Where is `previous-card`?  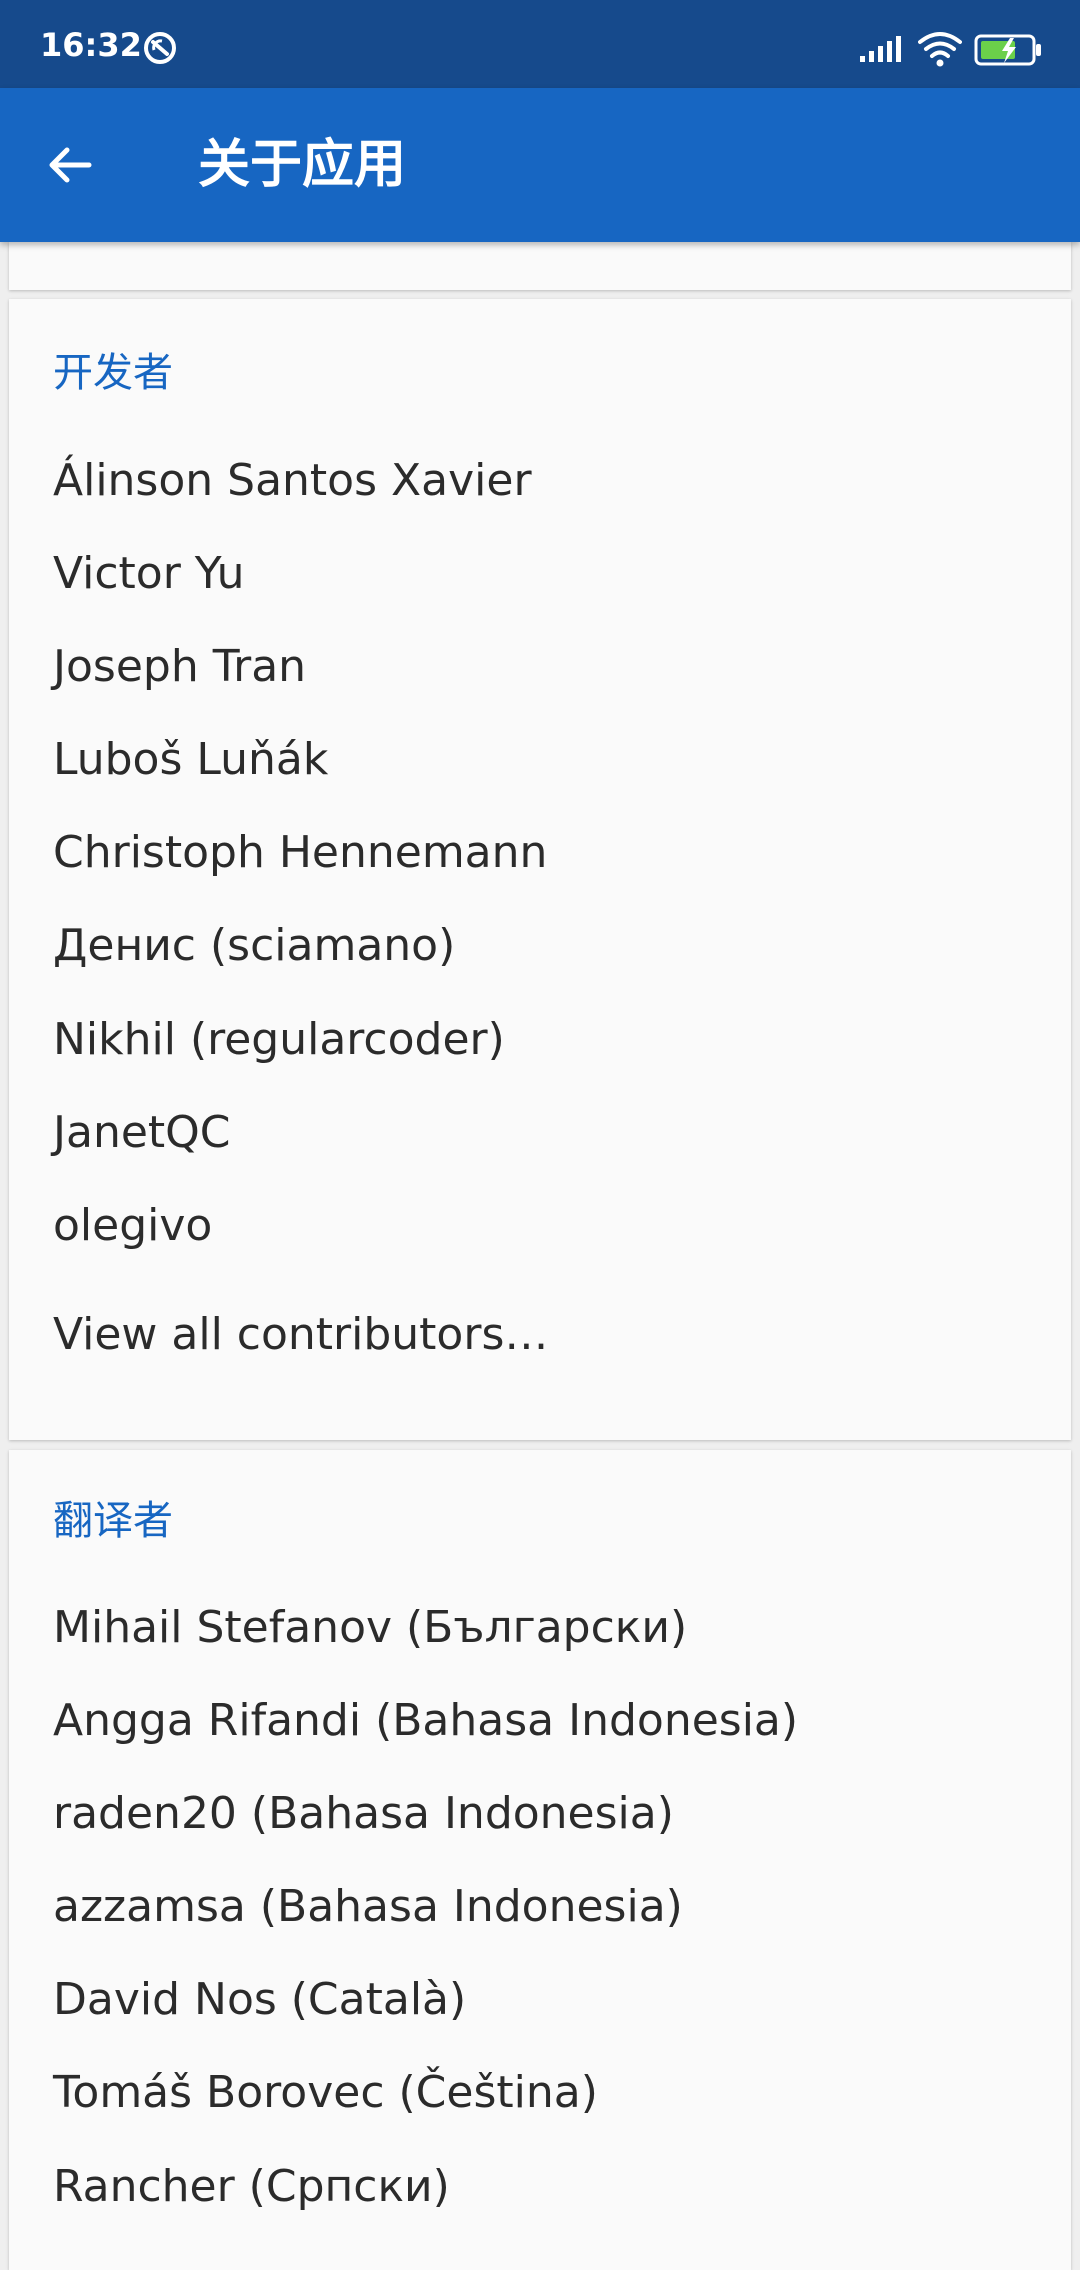
previous-card is located at coordinates (540, 266).